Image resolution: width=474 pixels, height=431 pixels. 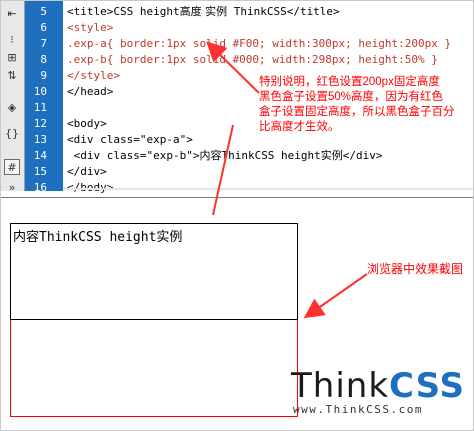 What do you see at coordinates (357, 112) in the screenshot?
I see `annotation-line: 盒子设置固定高度，所以黑色盒子百分` at bounding box center [357, 112].